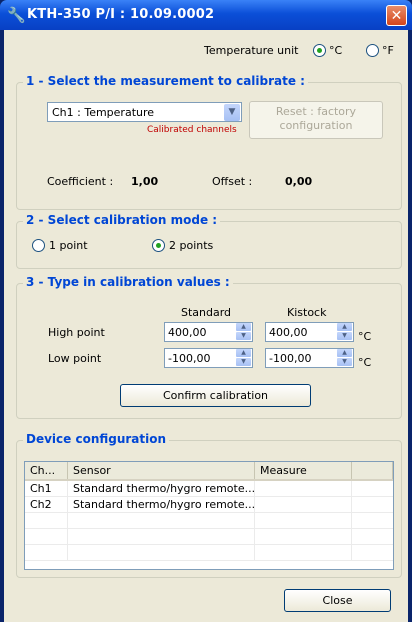  Describe the element at coordinates (68, 245) in the screenshot. I see `mode-1-point-label: 1 point` at that location.